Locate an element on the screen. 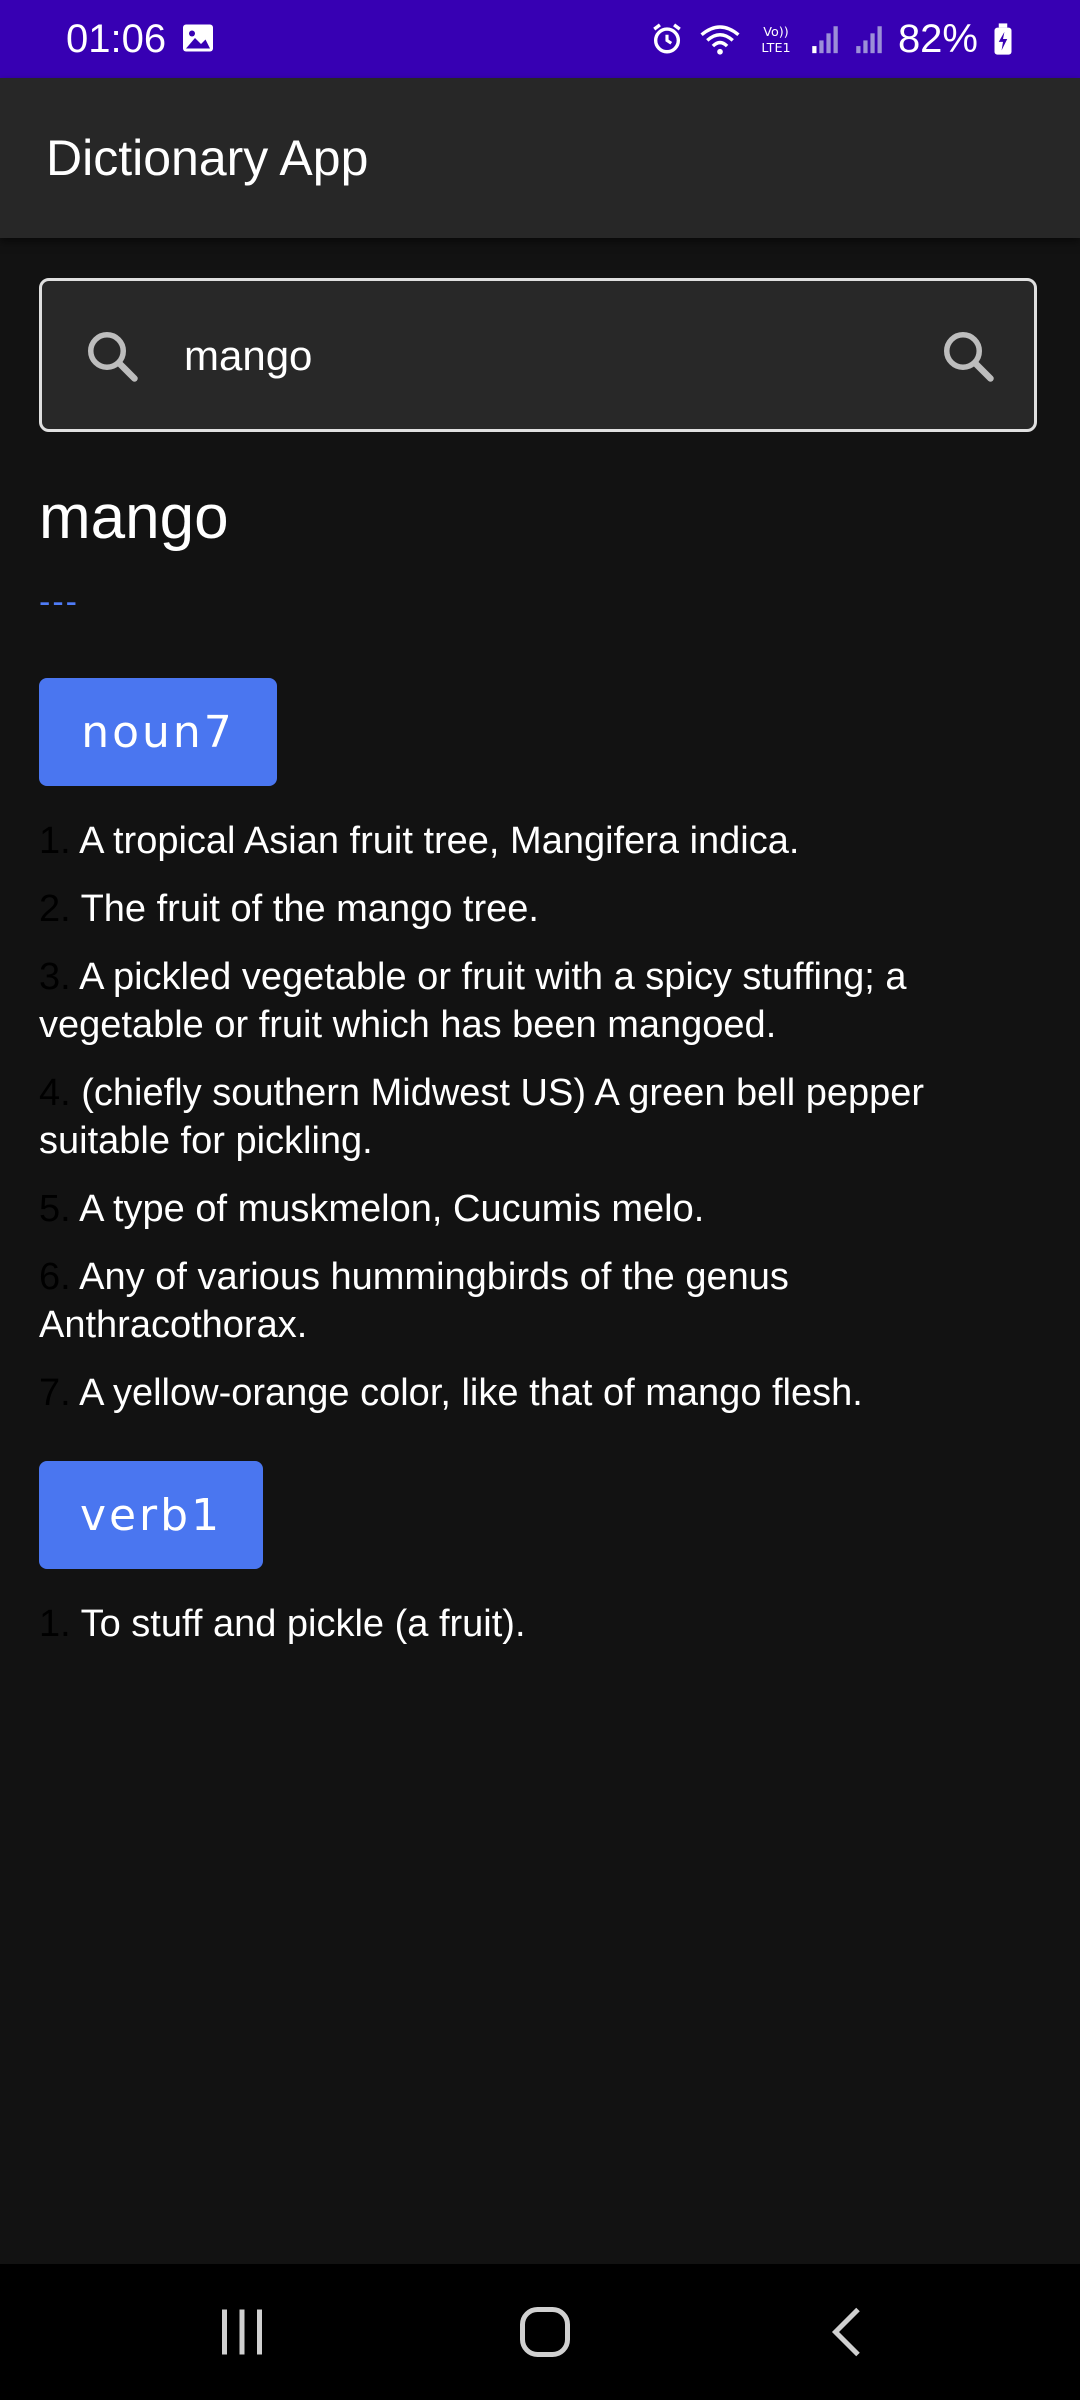  battery-charging-icon is located at coordinates (1003, 39).